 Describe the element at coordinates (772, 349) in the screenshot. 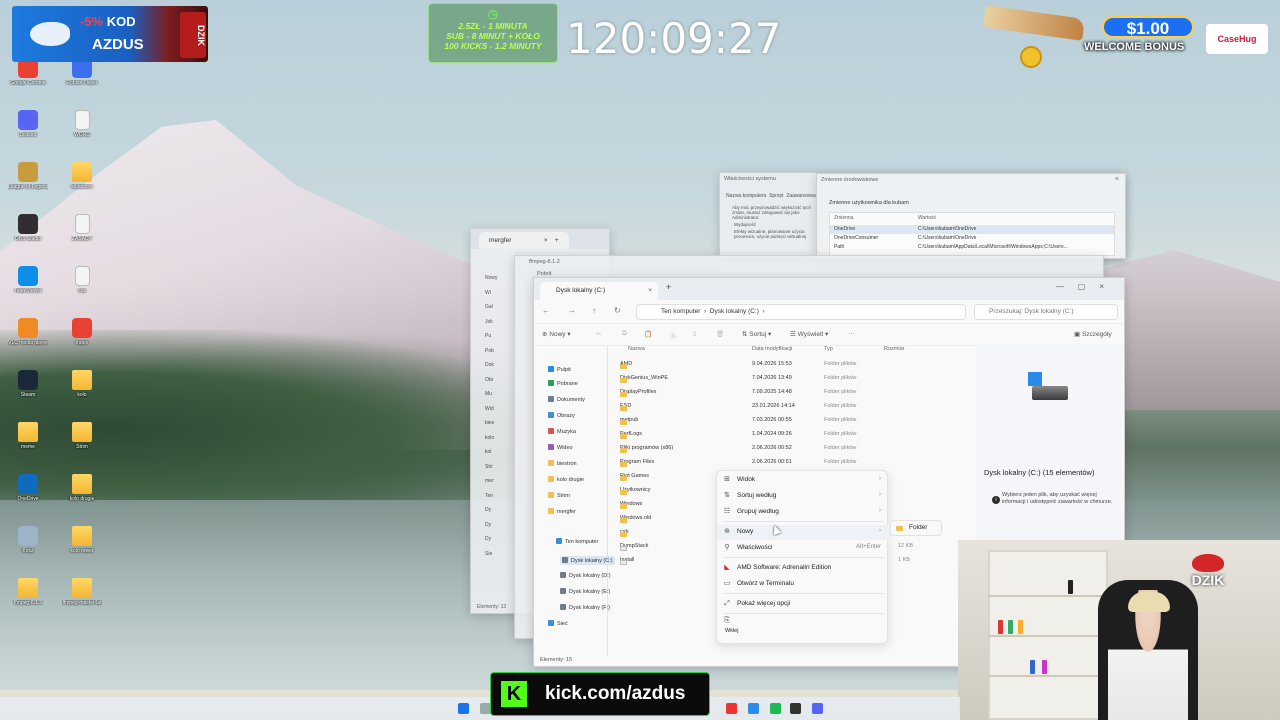

I see `col-date: Data modyfikacji` at that location.